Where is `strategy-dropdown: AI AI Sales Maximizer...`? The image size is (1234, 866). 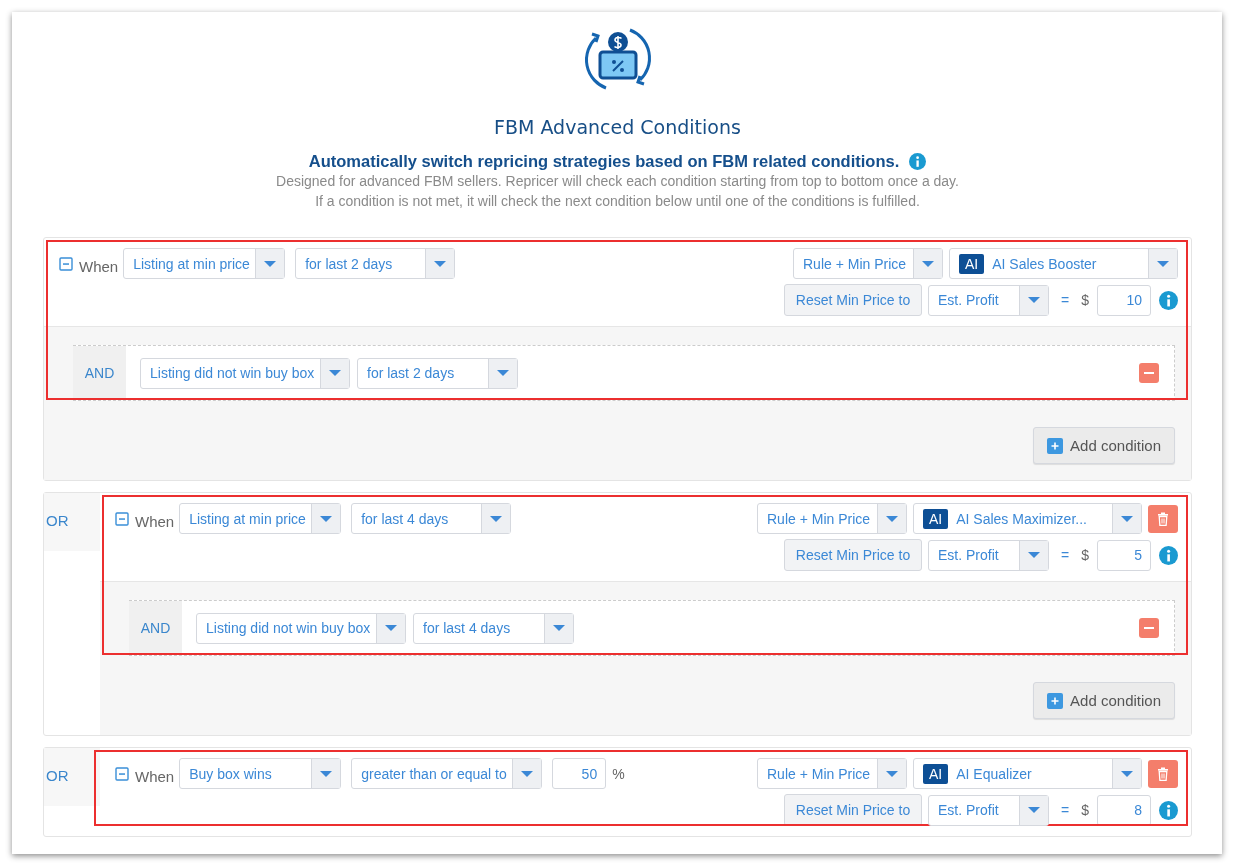
strategy-dropdown: AI AI Sales Maximizer... is located at coordinates (1027, 518).